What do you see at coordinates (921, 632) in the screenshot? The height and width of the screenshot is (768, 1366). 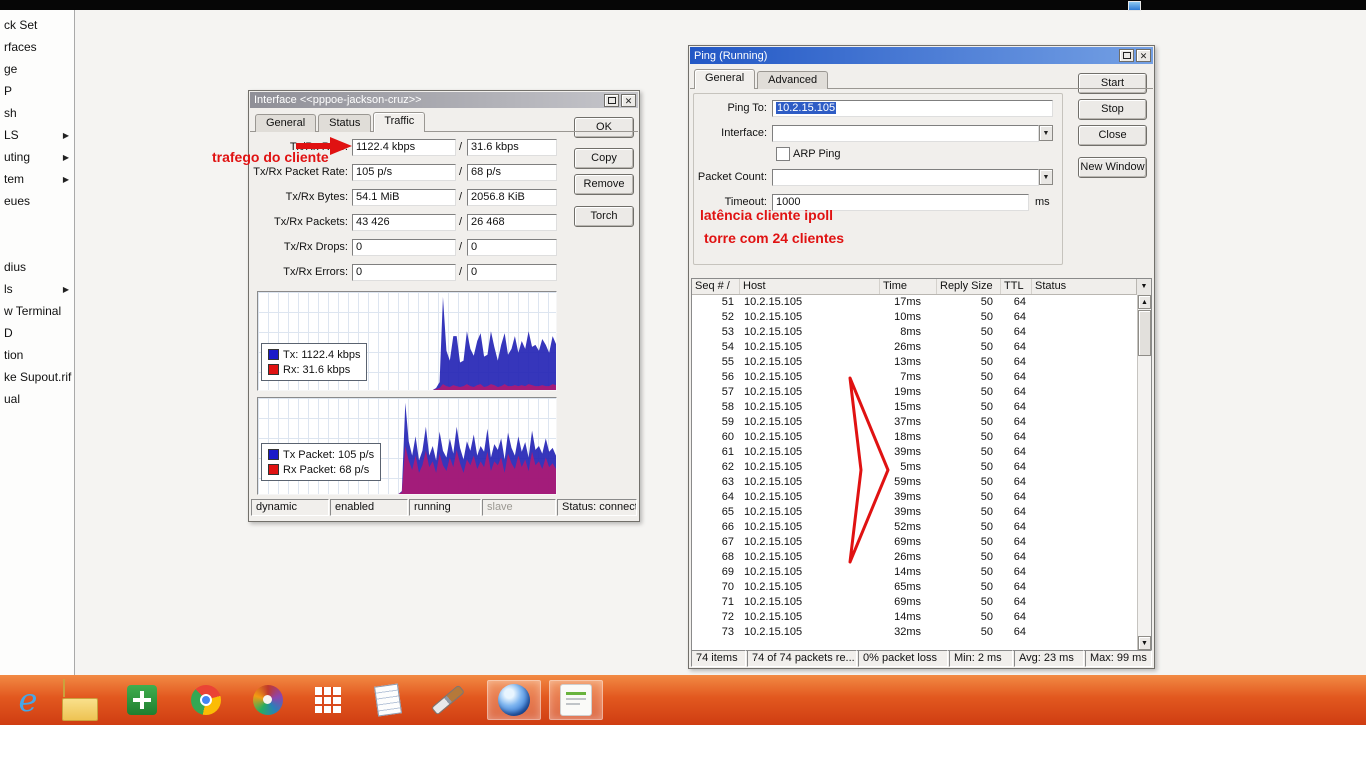 I see `table-row: 73 10.2.15.105 32ms 50 64` at bounding box center [921, 632].